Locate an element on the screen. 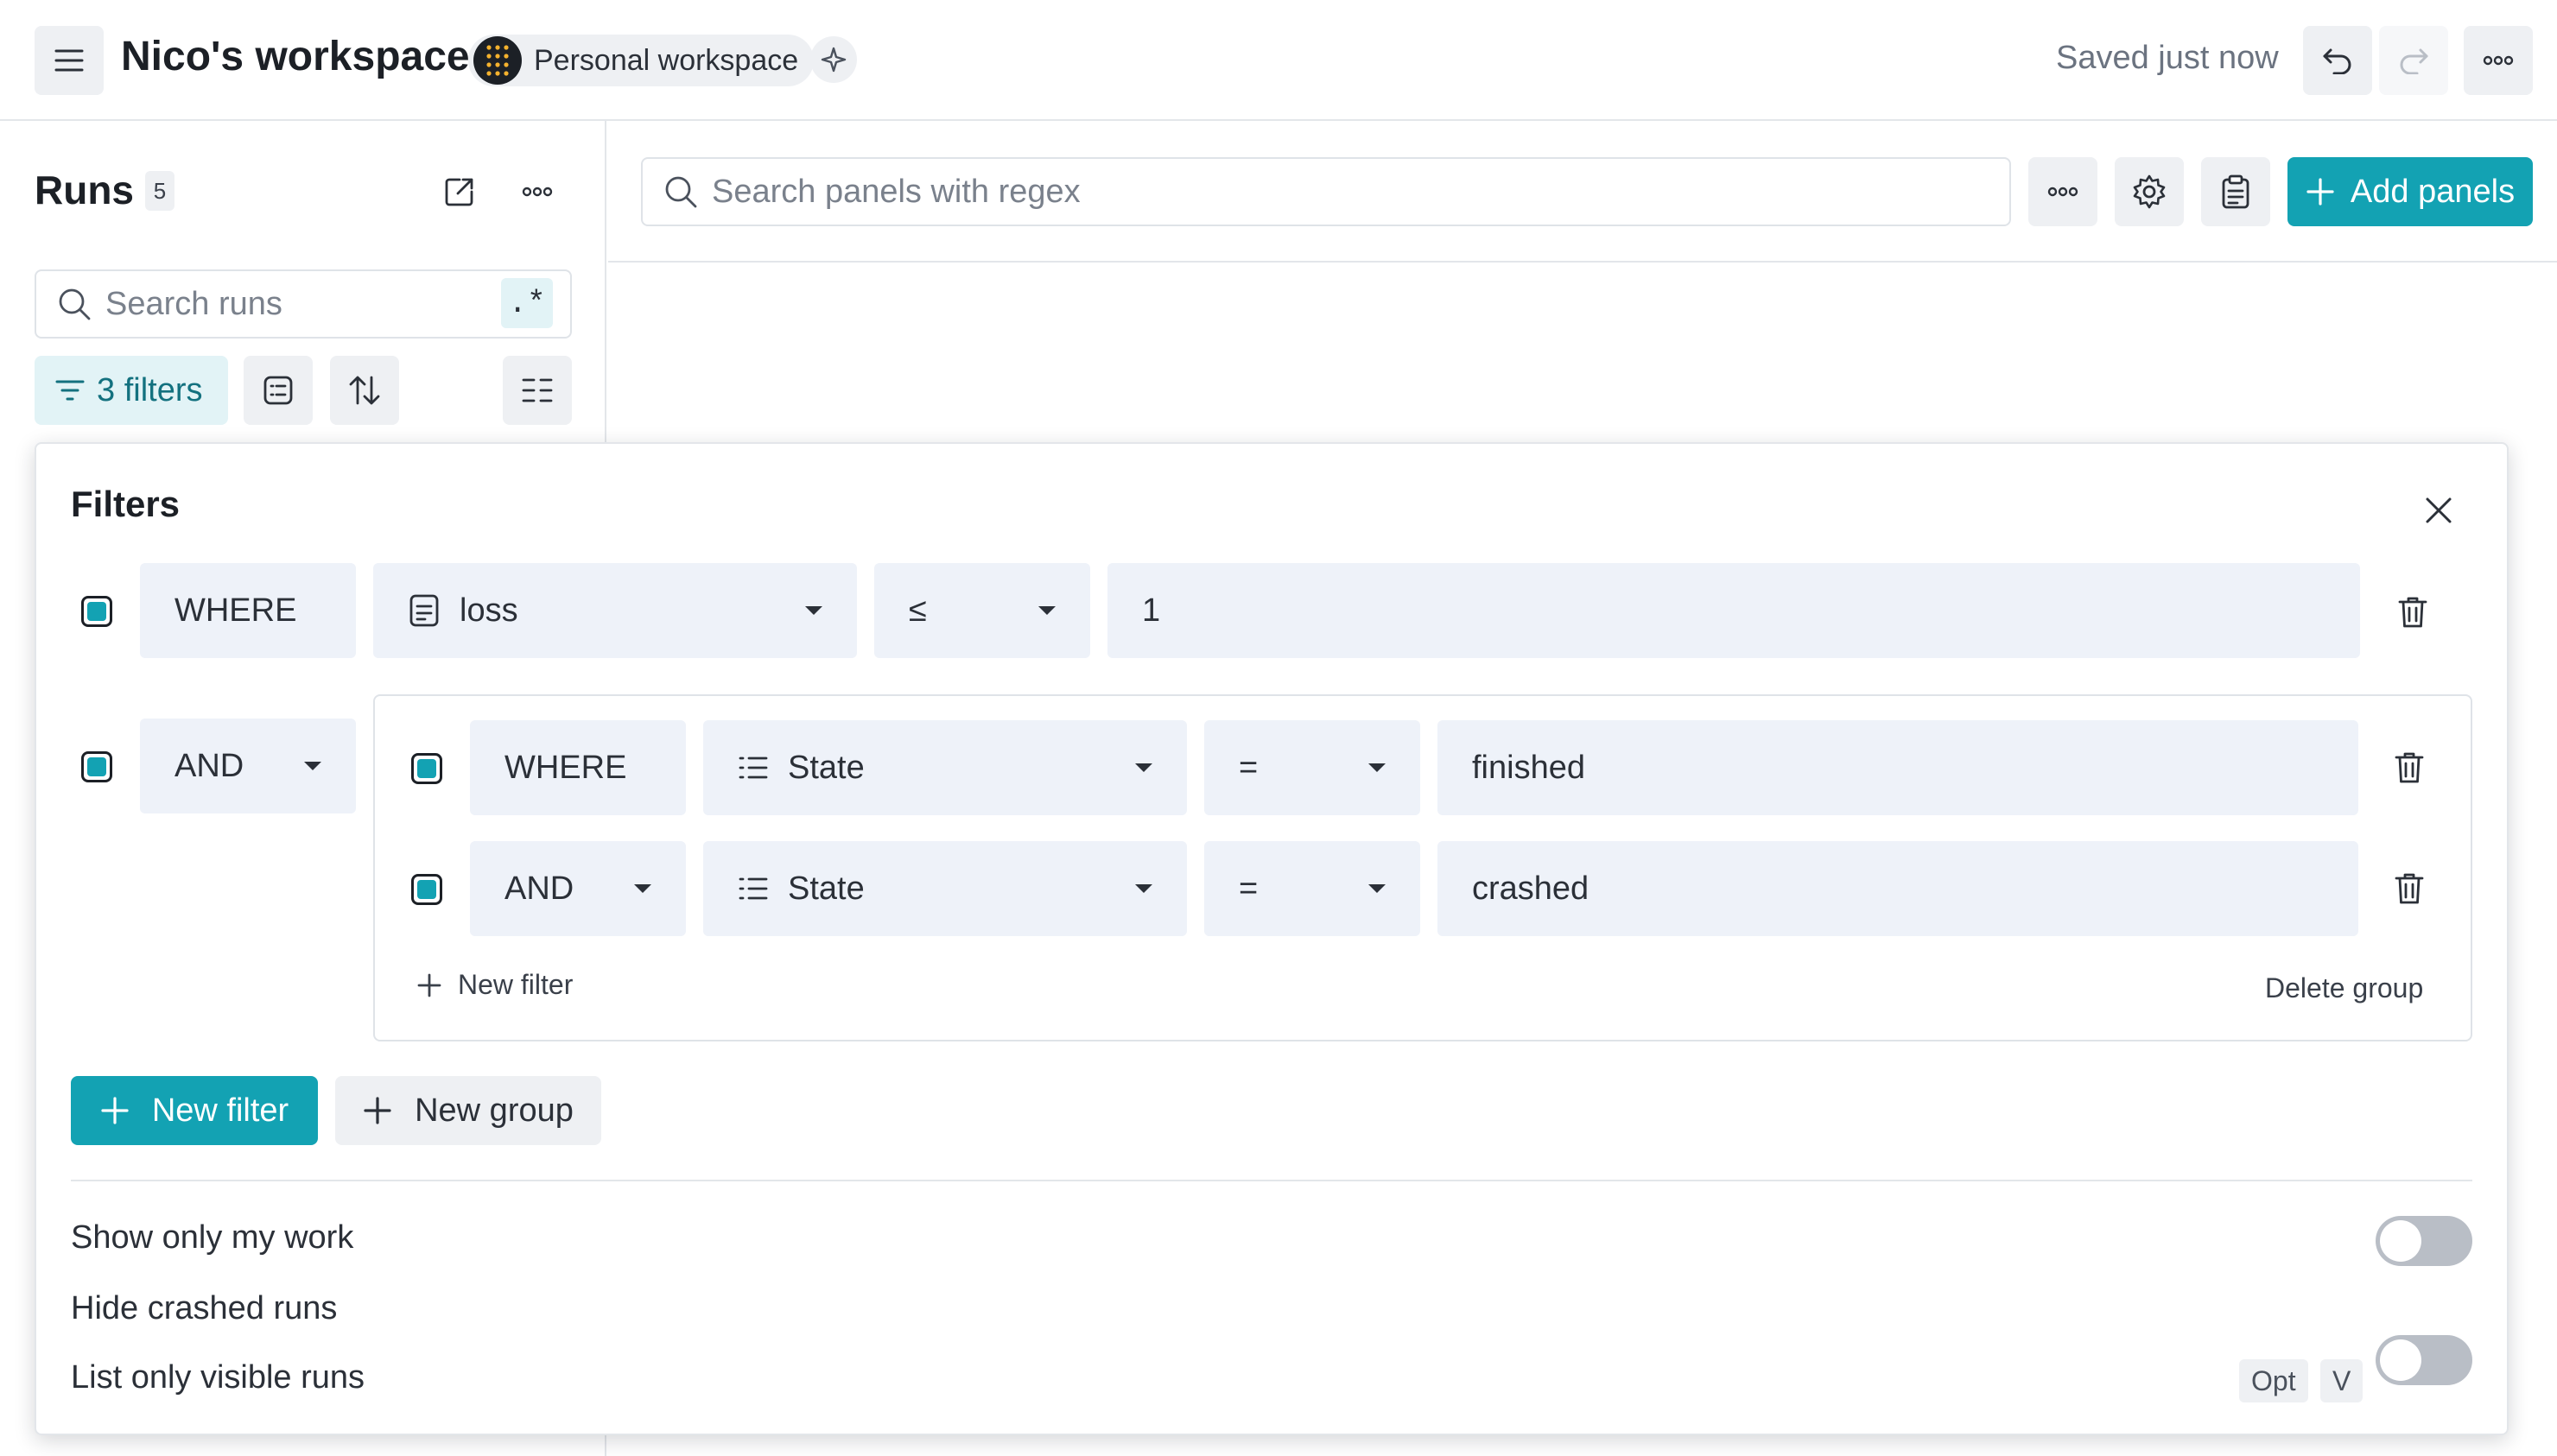  undo-icon is located at coordinates (2337, 61).